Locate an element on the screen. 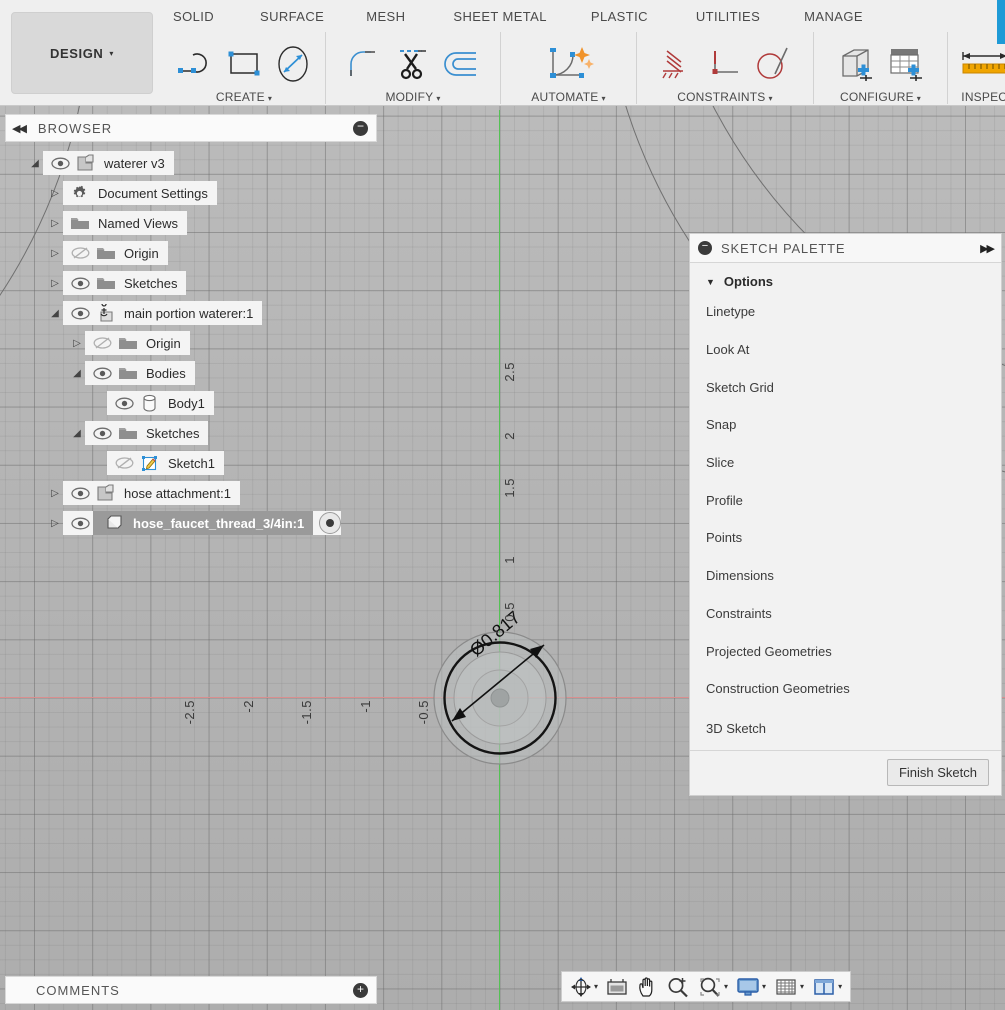  tree-item-content: hose_faucet_thread_3/4in:1 is located at coordinates (202, 523).